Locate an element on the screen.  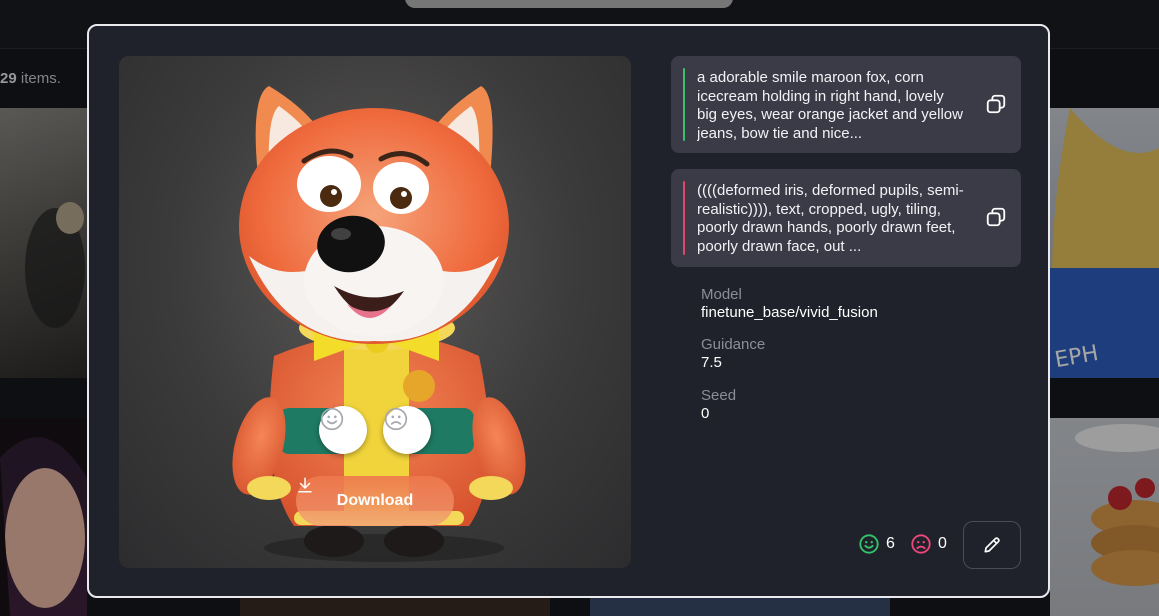
pencil-icon is located at coordinates (992, 545).